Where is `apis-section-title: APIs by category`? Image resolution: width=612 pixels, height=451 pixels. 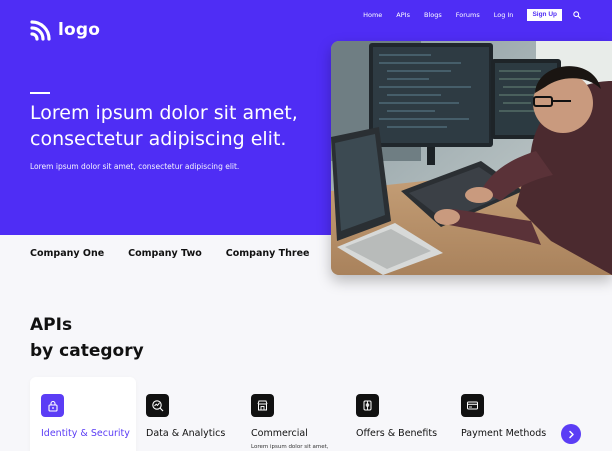 apis-section-title: APIs by category is located at coordinates (87, 338).